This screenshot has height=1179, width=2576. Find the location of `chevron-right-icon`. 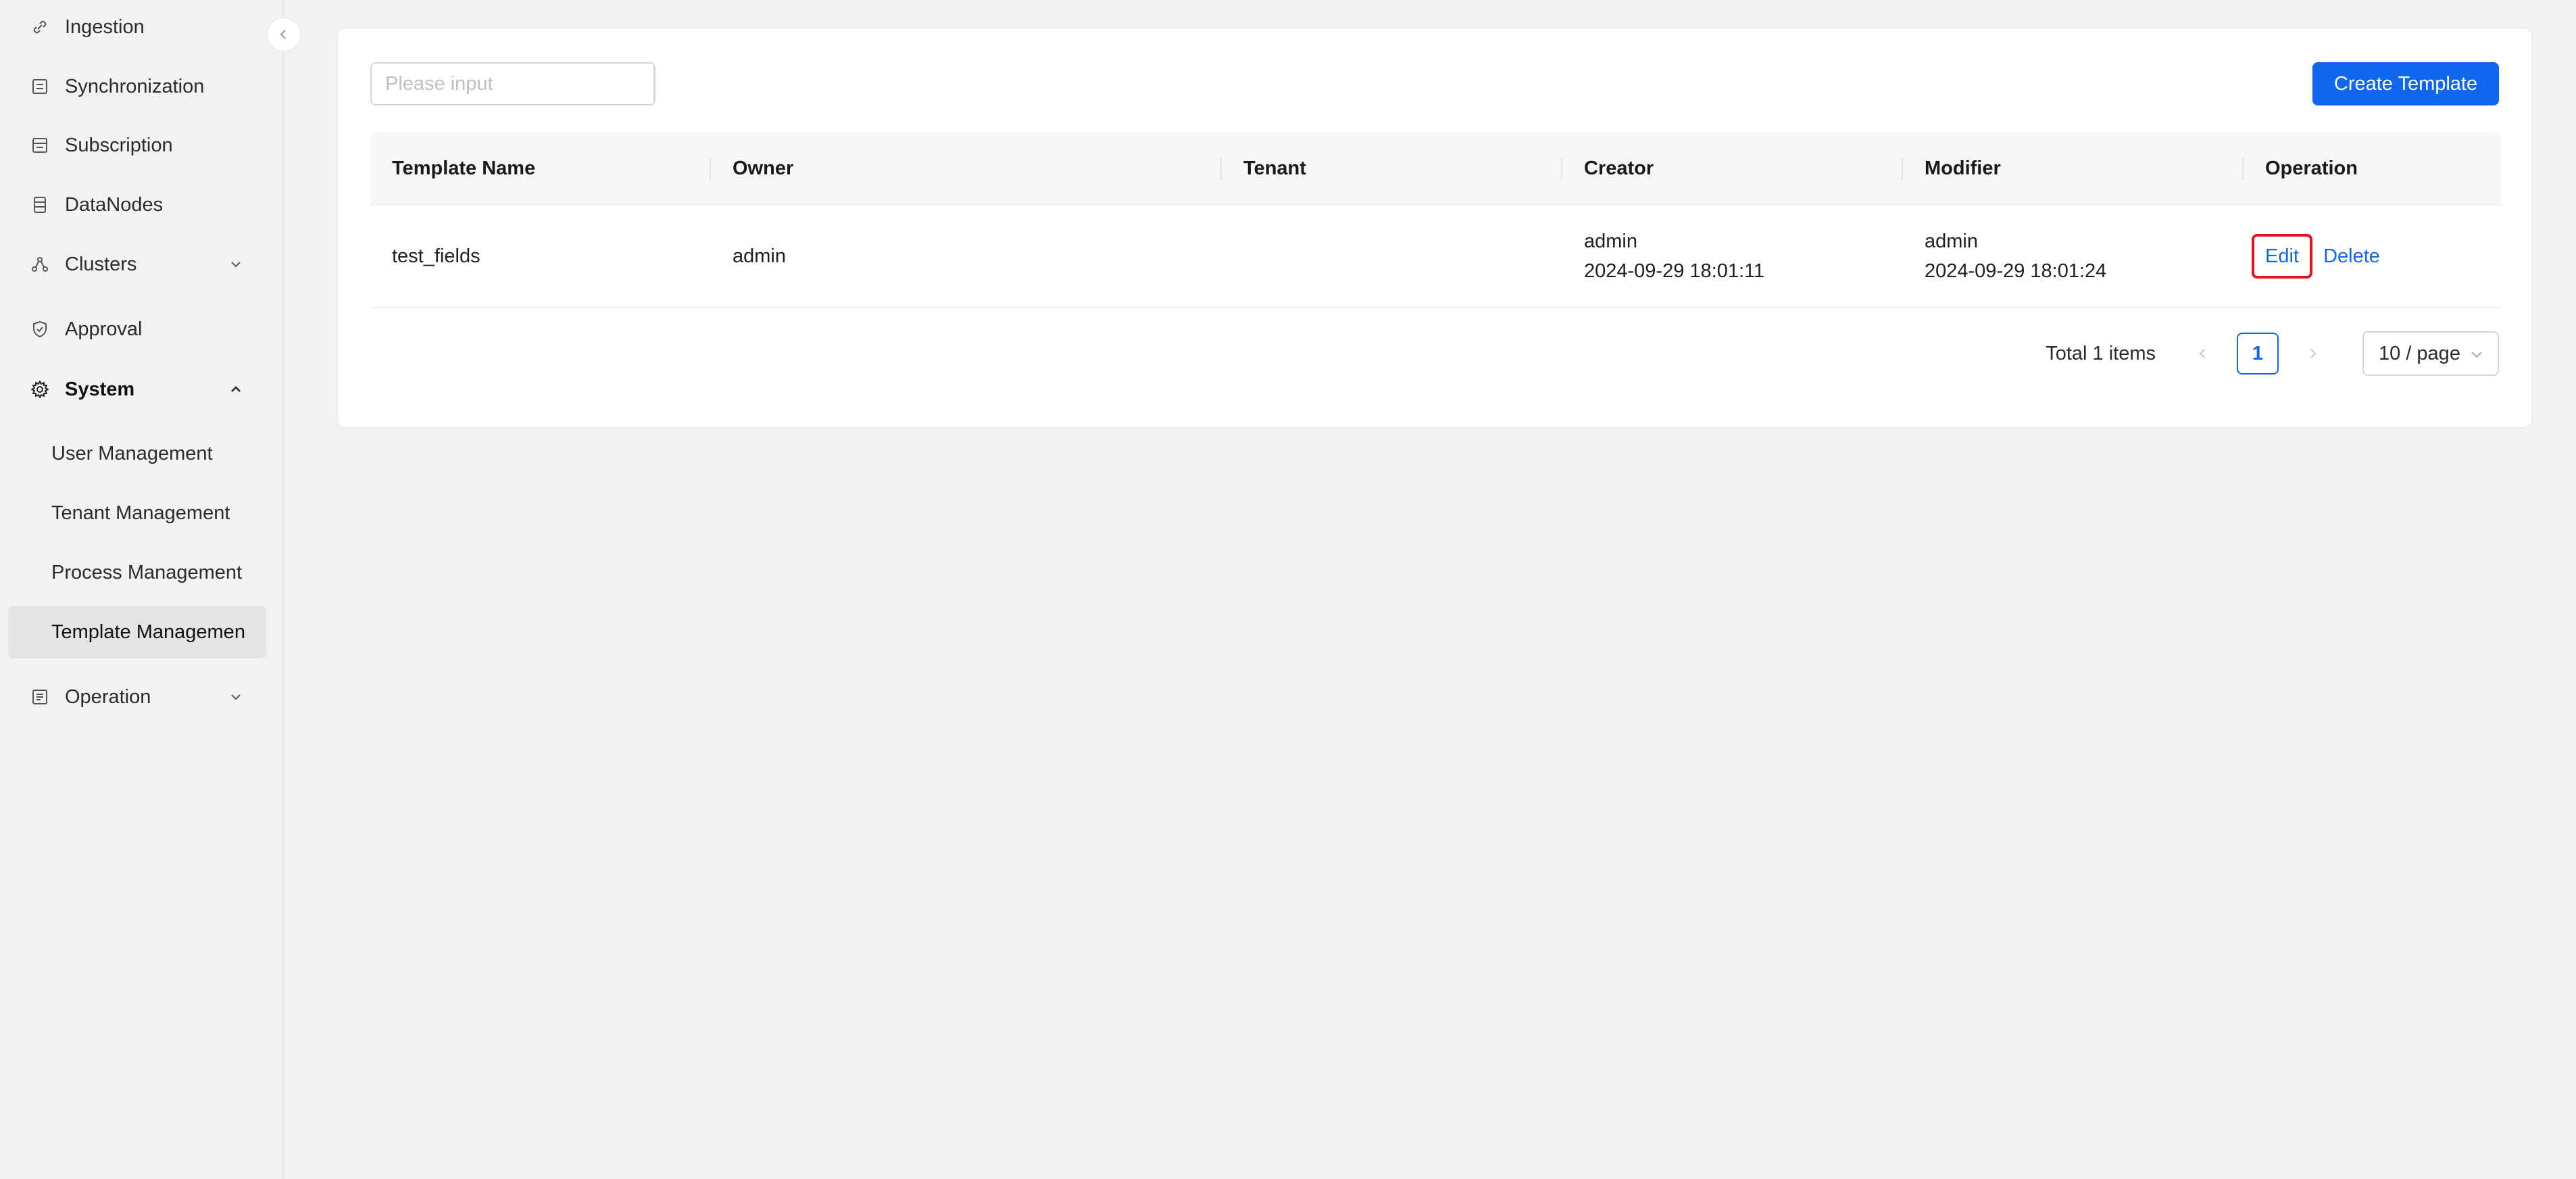

chevron-right-icon is located at coordinates (2314, 353).